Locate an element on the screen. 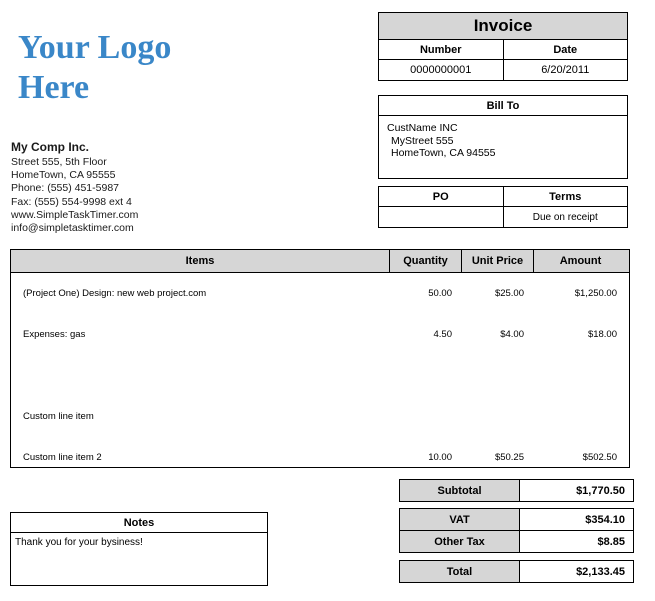 This screenshot has width=655, height=601. invoice-date-label: Date is located at coordinates (565, 49).